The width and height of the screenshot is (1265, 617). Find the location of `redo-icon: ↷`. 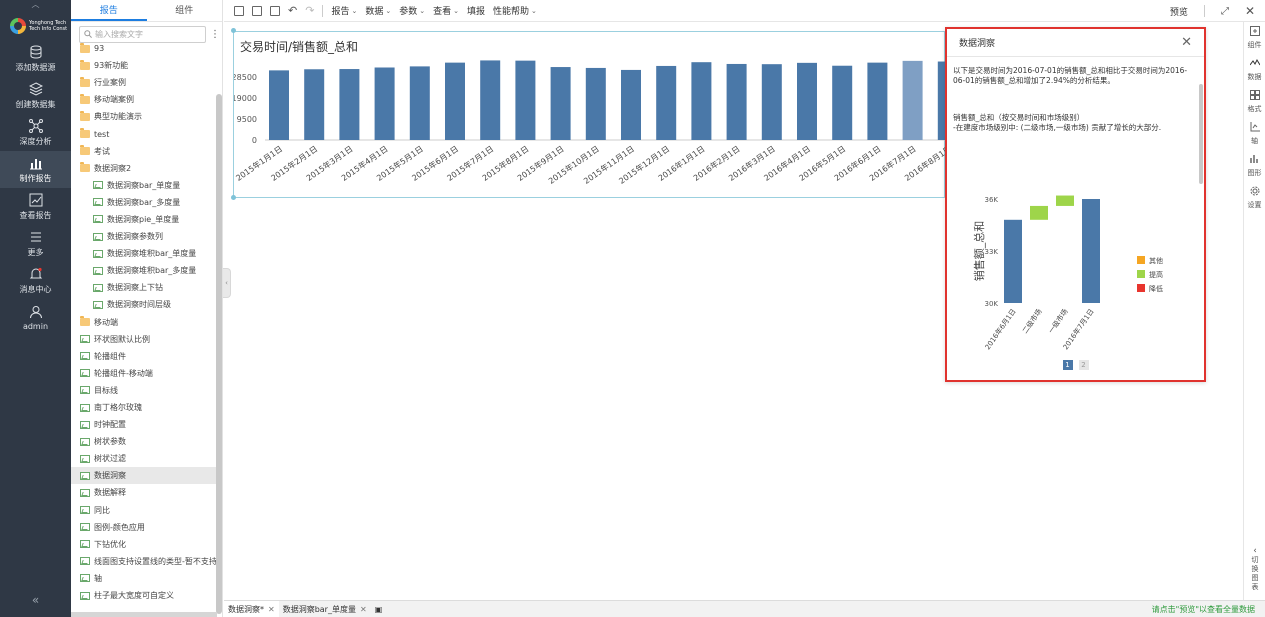

redo-icon: ↷ is located at coordinates (309, 10).